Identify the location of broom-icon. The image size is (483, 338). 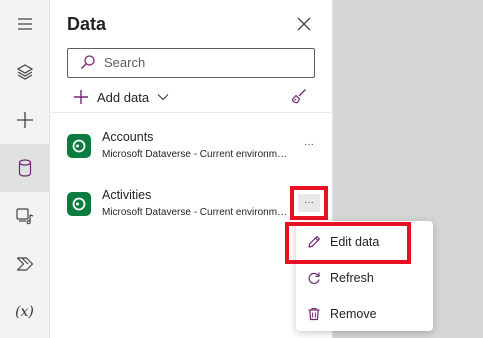
(299, 96).